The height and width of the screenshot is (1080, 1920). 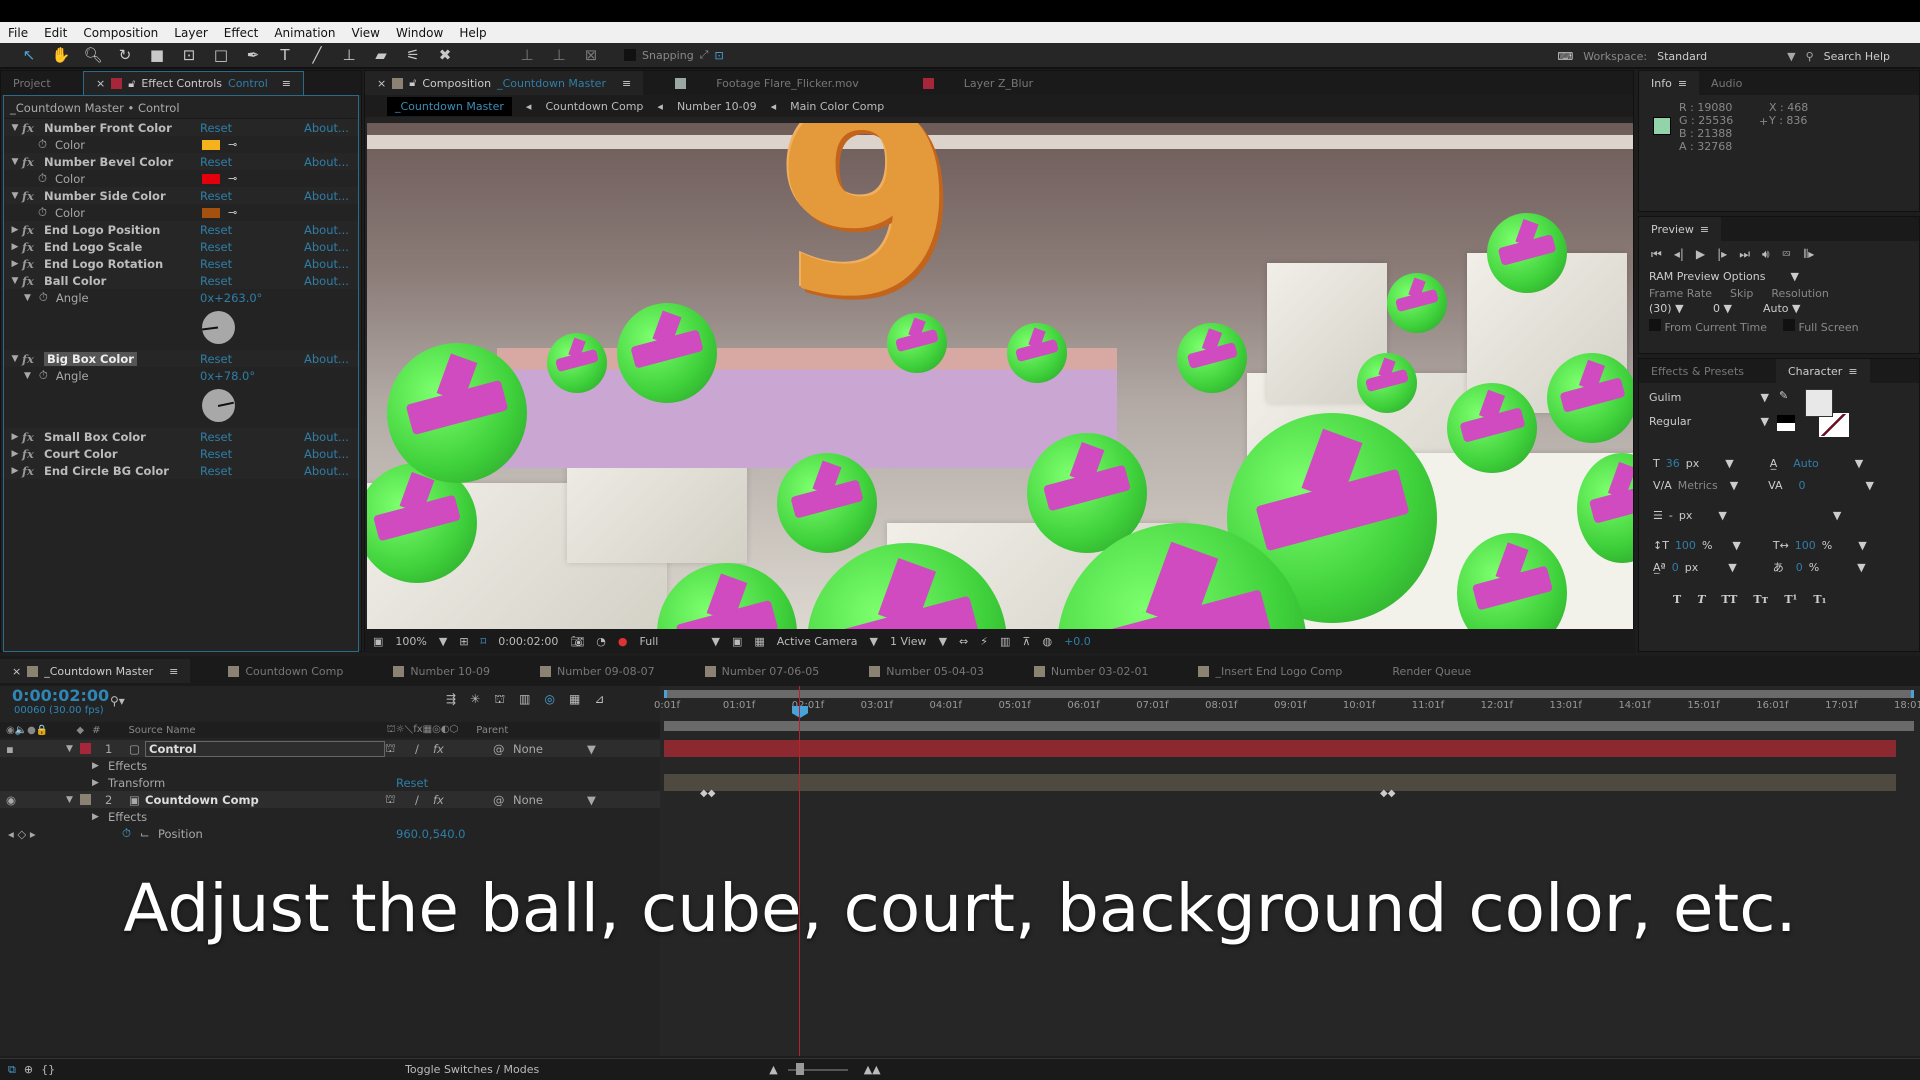 What do you see at coordinates (1802, 486) in the screenshot?
I see `tracking-value: 0` at bounding box center [1802, 486].